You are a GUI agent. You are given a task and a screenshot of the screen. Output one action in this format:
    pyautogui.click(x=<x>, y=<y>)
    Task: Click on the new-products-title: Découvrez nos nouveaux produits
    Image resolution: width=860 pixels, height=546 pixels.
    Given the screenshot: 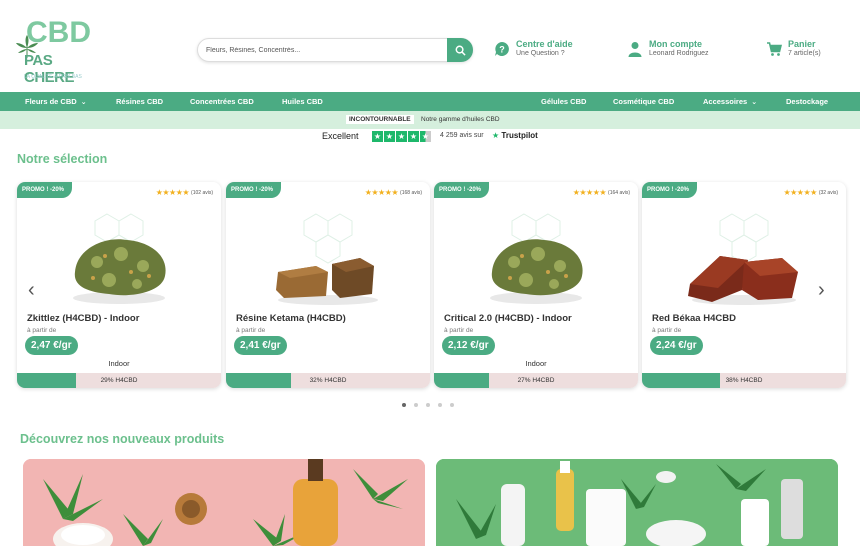 What is the action you would take?
    pyautogui.click(x=122, y=439)
    